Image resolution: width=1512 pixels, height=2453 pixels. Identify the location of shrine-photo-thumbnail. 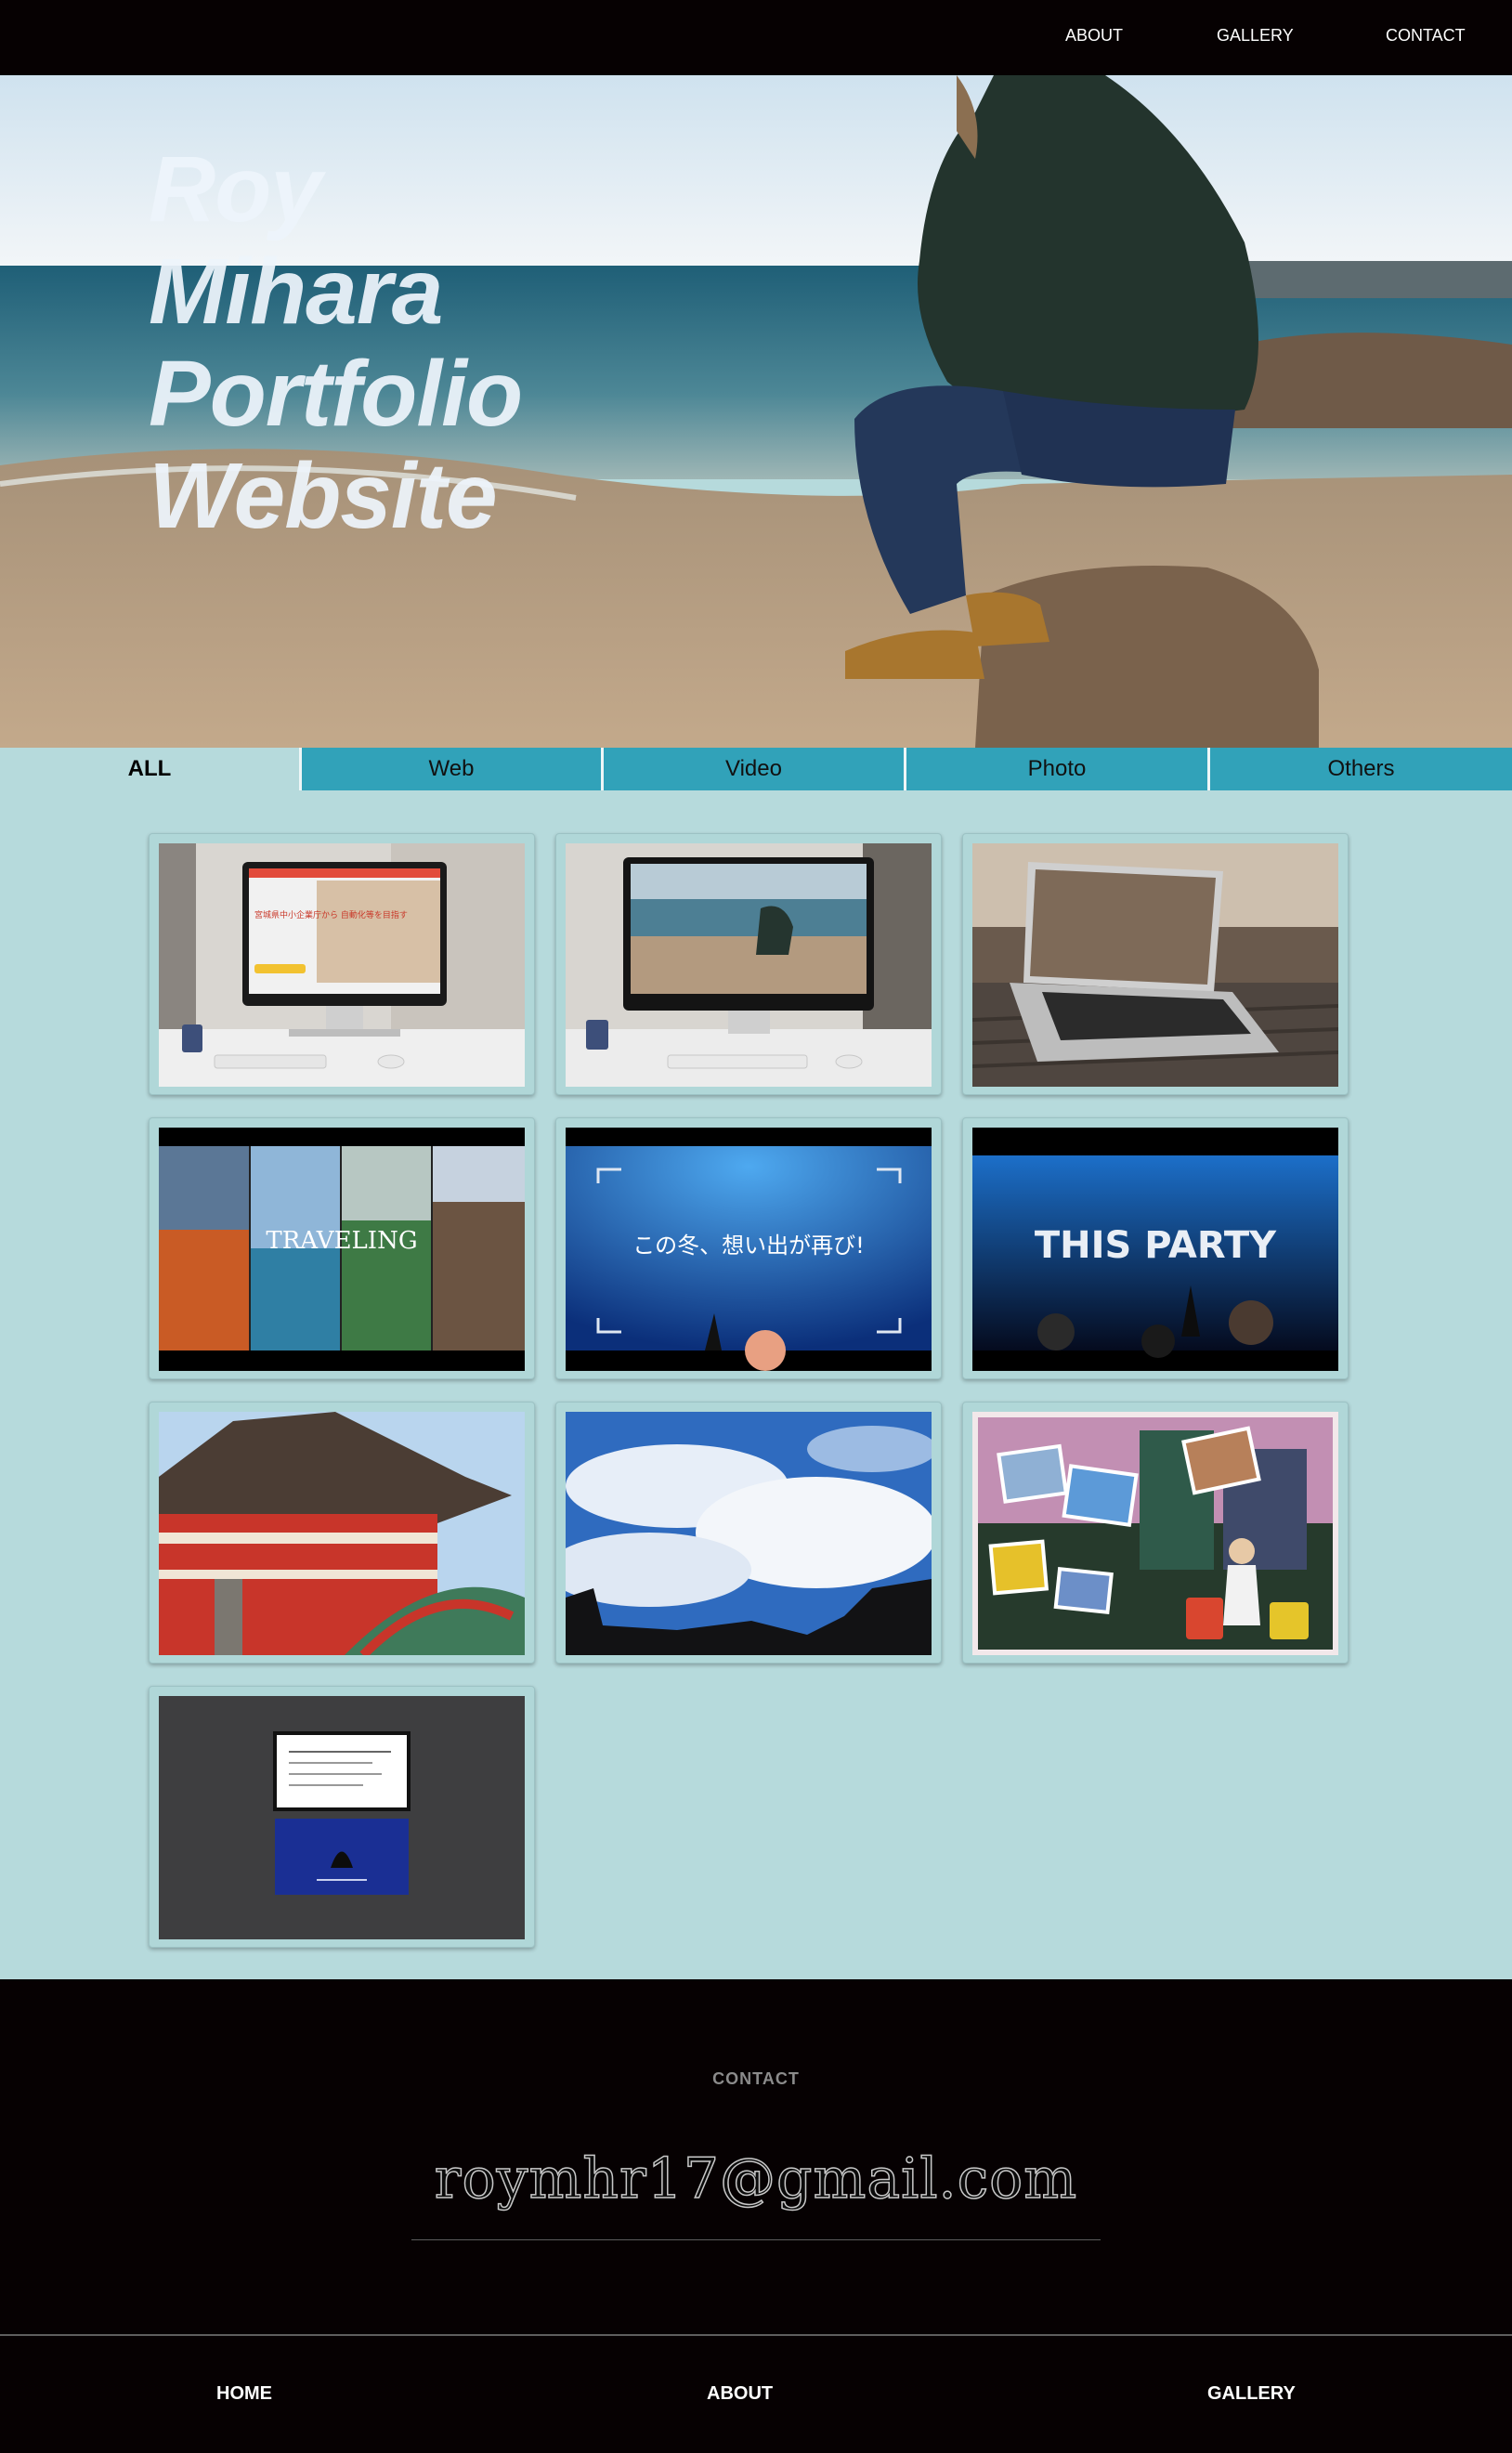
(342, 1533).